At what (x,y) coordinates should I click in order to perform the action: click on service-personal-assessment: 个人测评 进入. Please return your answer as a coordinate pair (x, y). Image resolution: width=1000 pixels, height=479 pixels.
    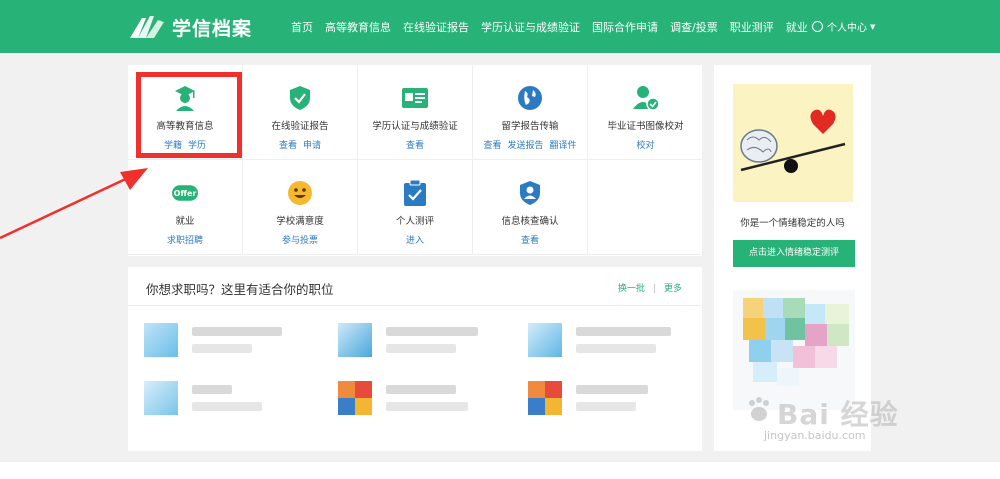
    Looking at the image, I should click on (415, 207).